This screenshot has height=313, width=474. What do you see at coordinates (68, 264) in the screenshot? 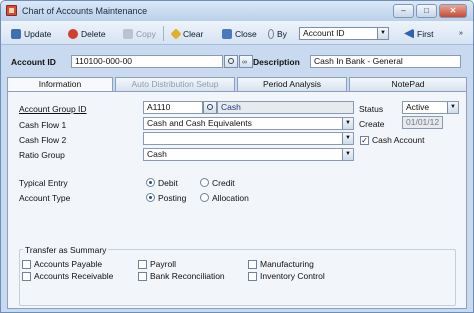
I see `accounts-payable-label: Accounts Payable` at bounding box center [68, 264].